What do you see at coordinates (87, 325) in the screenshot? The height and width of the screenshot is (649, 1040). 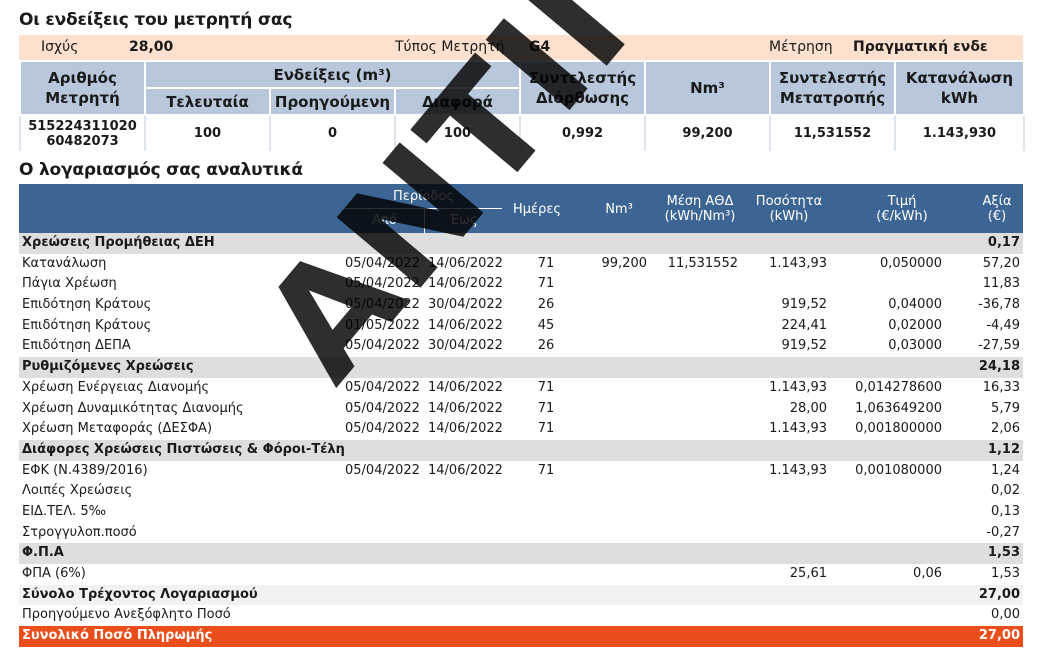 I see `row-label: Επιδότηση Κράτους` at bounding box center [87, 325].